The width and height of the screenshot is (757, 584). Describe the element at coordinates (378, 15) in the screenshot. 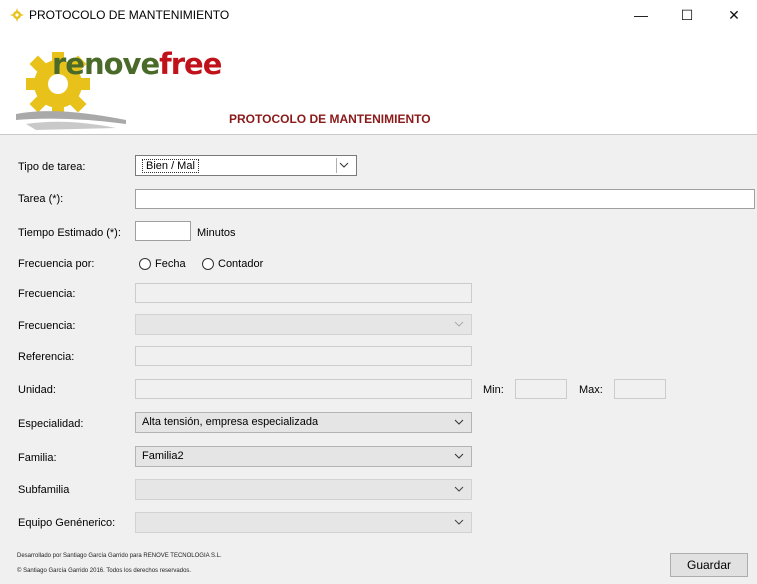

I see `title-bar: PROTOCOLO DE MANTENIMIENTO — ☐ ✕` at that location.